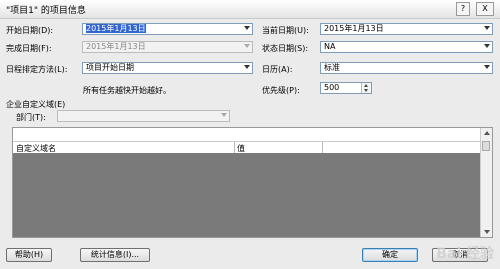 Image resolution: width=500 pixels, height=269 pixels. I want to click on department-label: 部门(T):, so click(31, 117).